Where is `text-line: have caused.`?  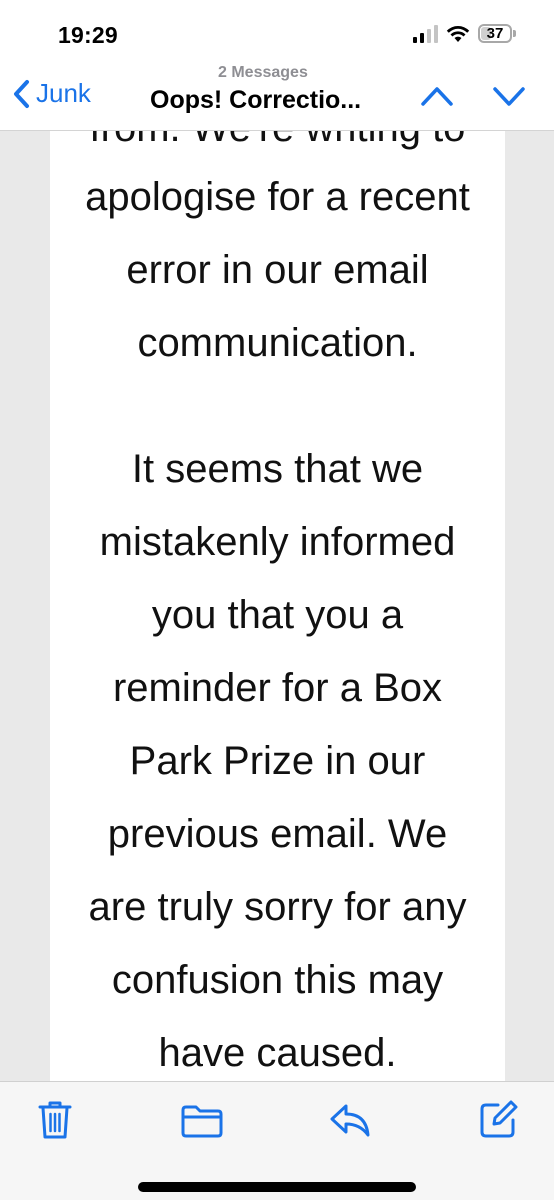
text-line: have caused. is located at coordinates (277, 1053).